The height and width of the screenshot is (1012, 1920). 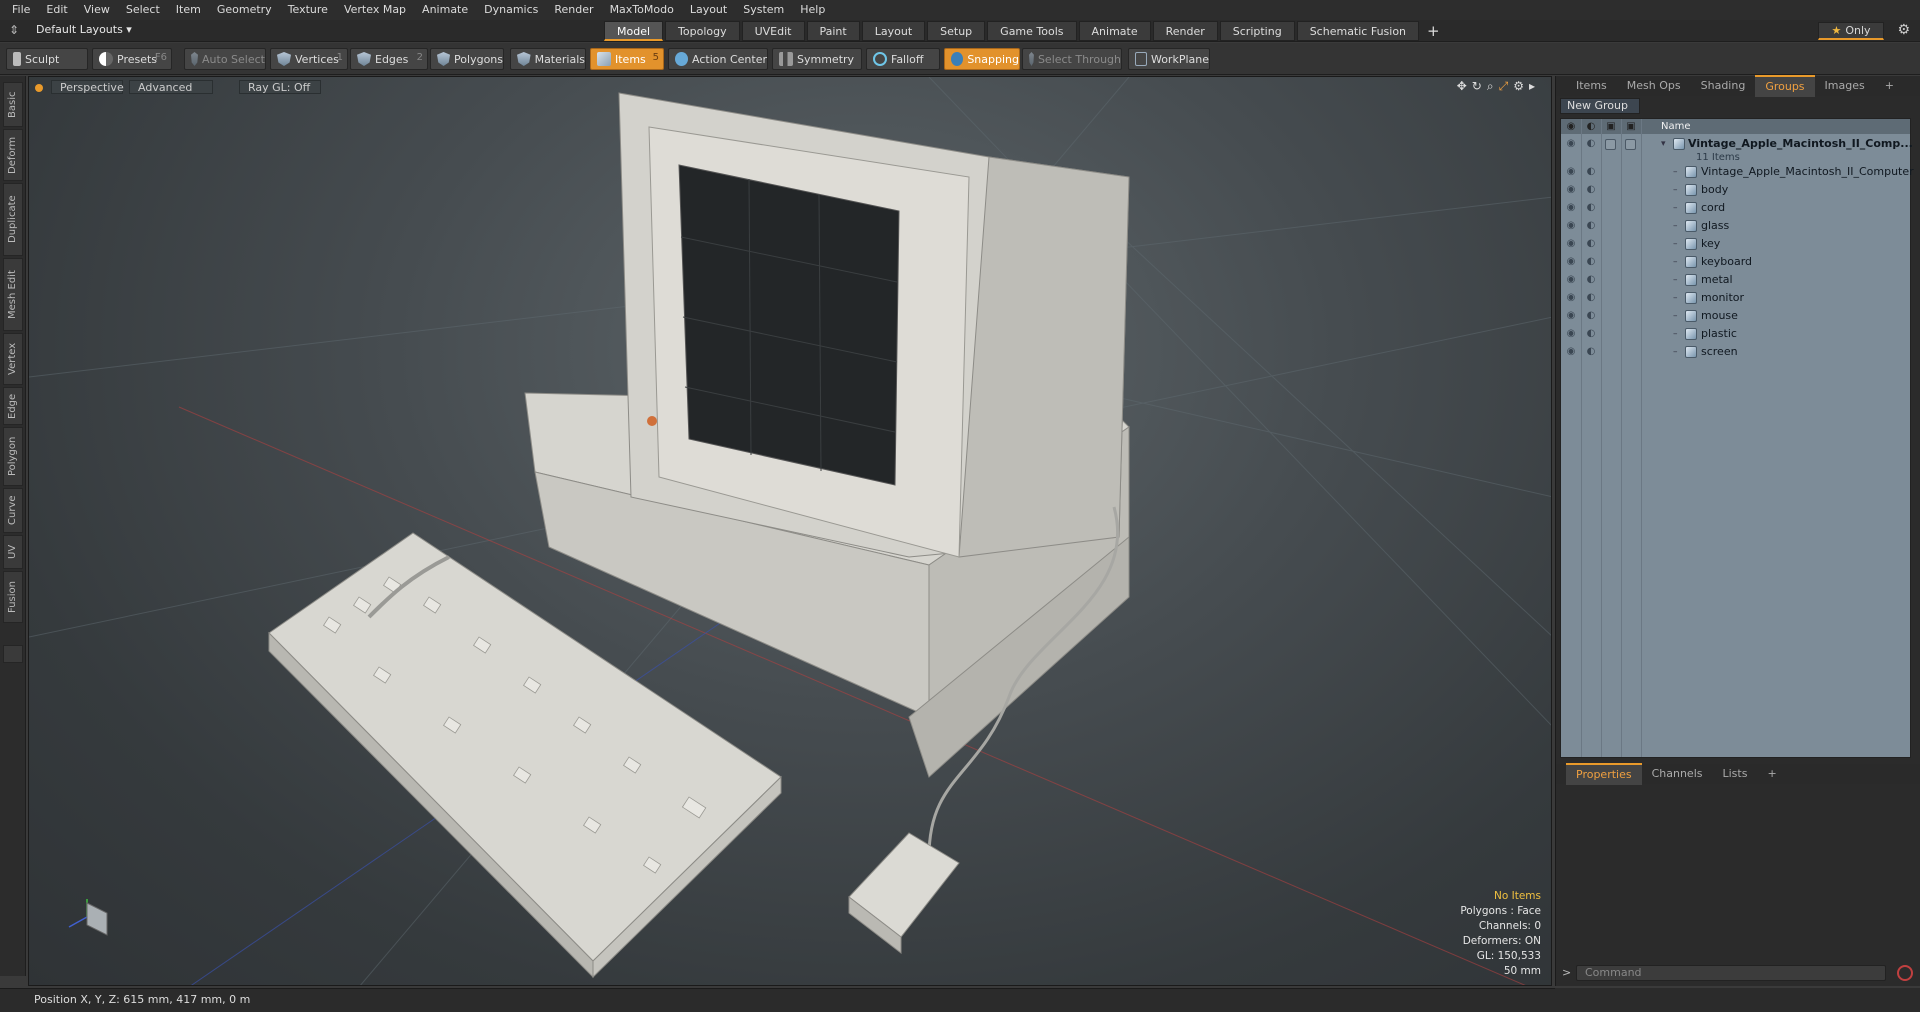 What do you see at coordinates (1731, 973) in the screenshot?
I see `command-input: Command` at bounding box center [1731, 973].